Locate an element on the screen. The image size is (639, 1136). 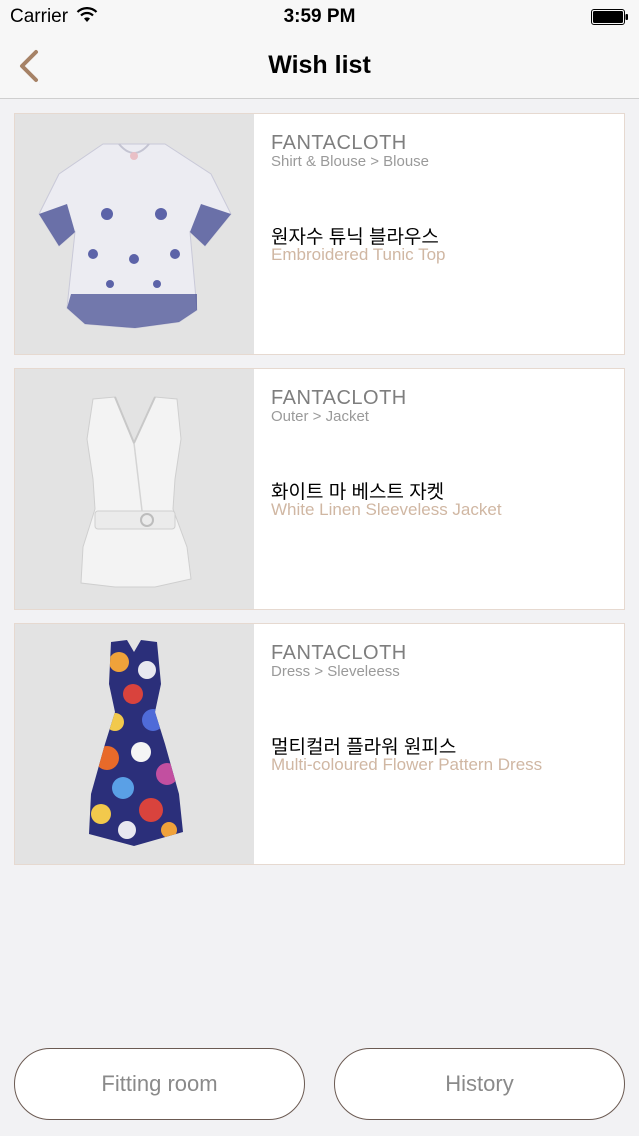
status-bar: Carrier 3:59 PM is located at coordinates (319, 17).